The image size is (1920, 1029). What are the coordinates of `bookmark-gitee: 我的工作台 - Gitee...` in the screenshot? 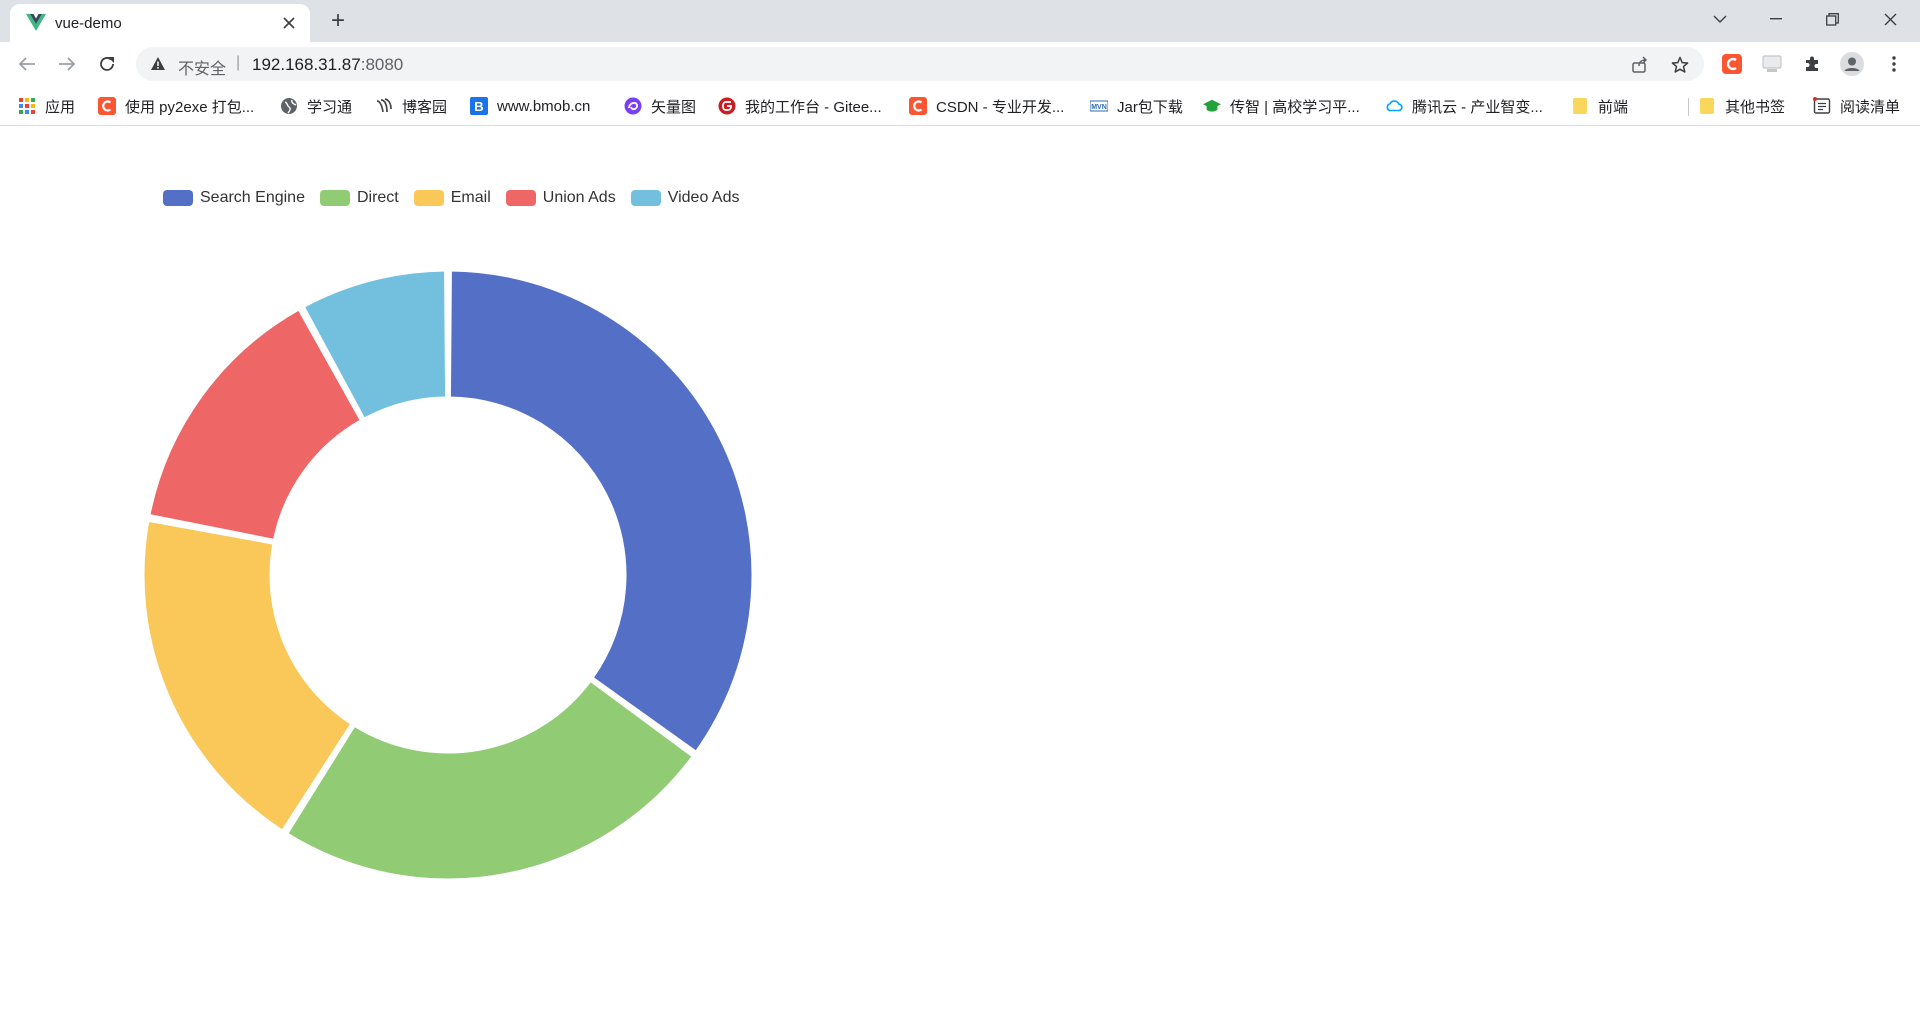 It's located at (800, 106).